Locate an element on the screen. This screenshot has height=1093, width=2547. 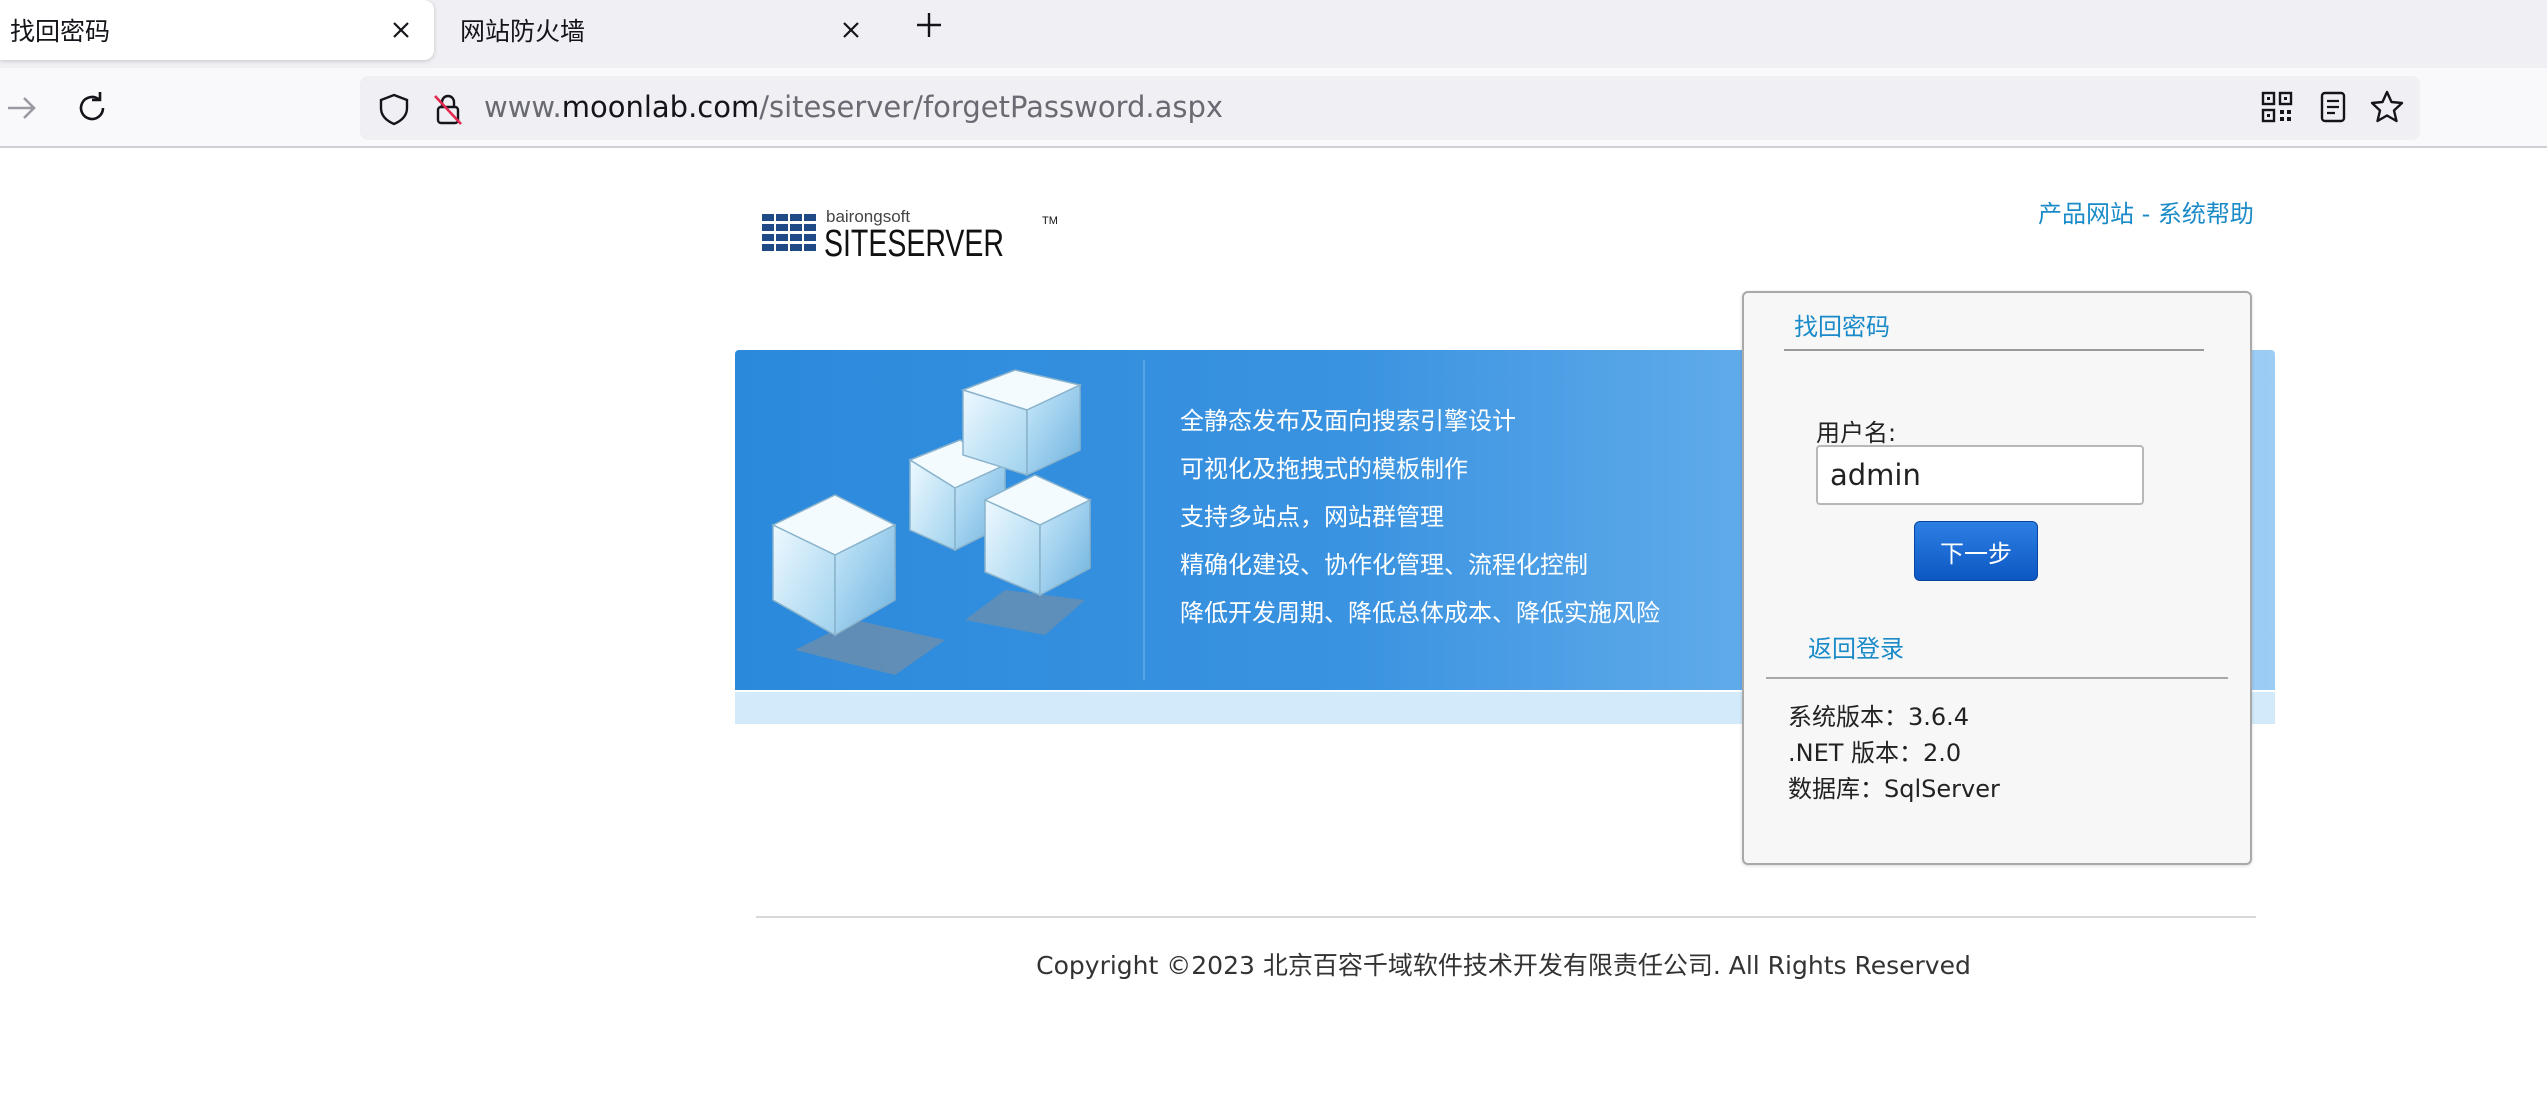
feature-item: 全静态发布及面向搜索引擎设计 is located at coordinates (1348, 421).